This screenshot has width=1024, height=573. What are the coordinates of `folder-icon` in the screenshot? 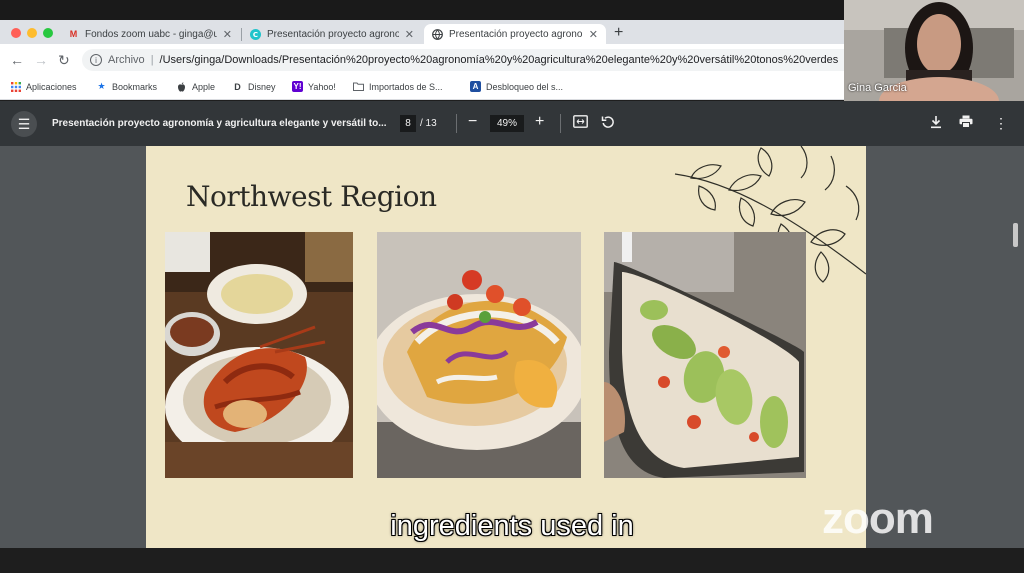 It's located at (358, 86).